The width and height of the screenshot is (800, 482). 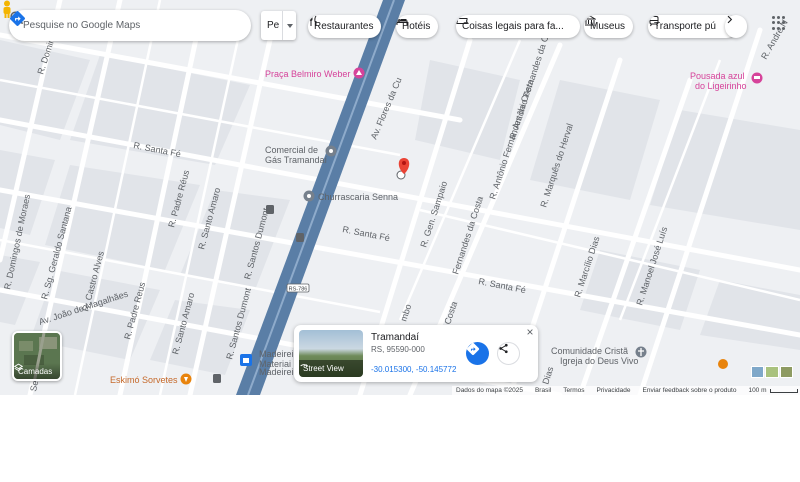 I want to click on layers-icon, so click(x=18, y=367).